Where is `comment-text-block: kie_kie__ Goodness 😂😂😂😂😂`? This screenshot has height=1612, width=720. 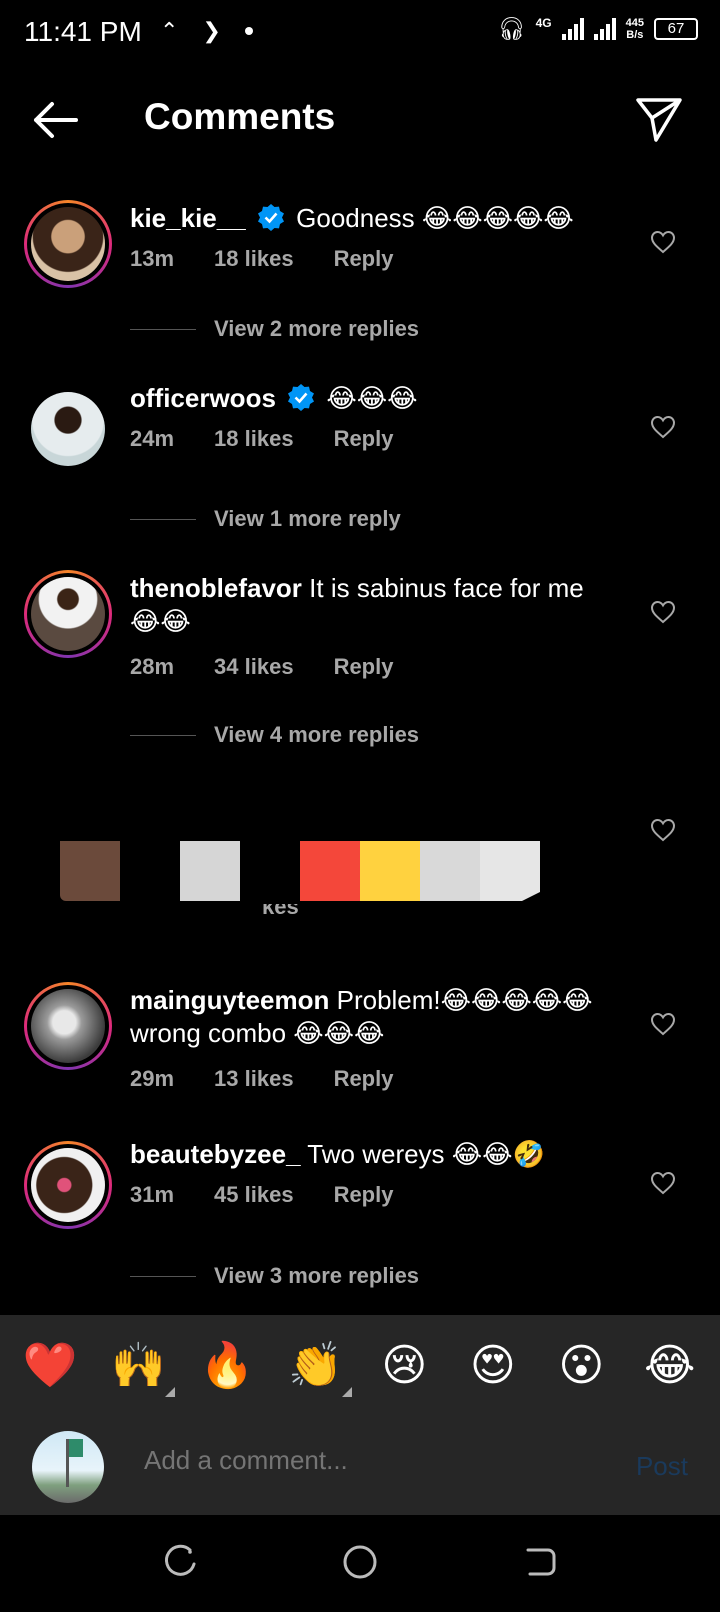 comment-text-block: kie_kie__ Goodness 😂😂😂😂😂 is located at coordinates (375, 218).